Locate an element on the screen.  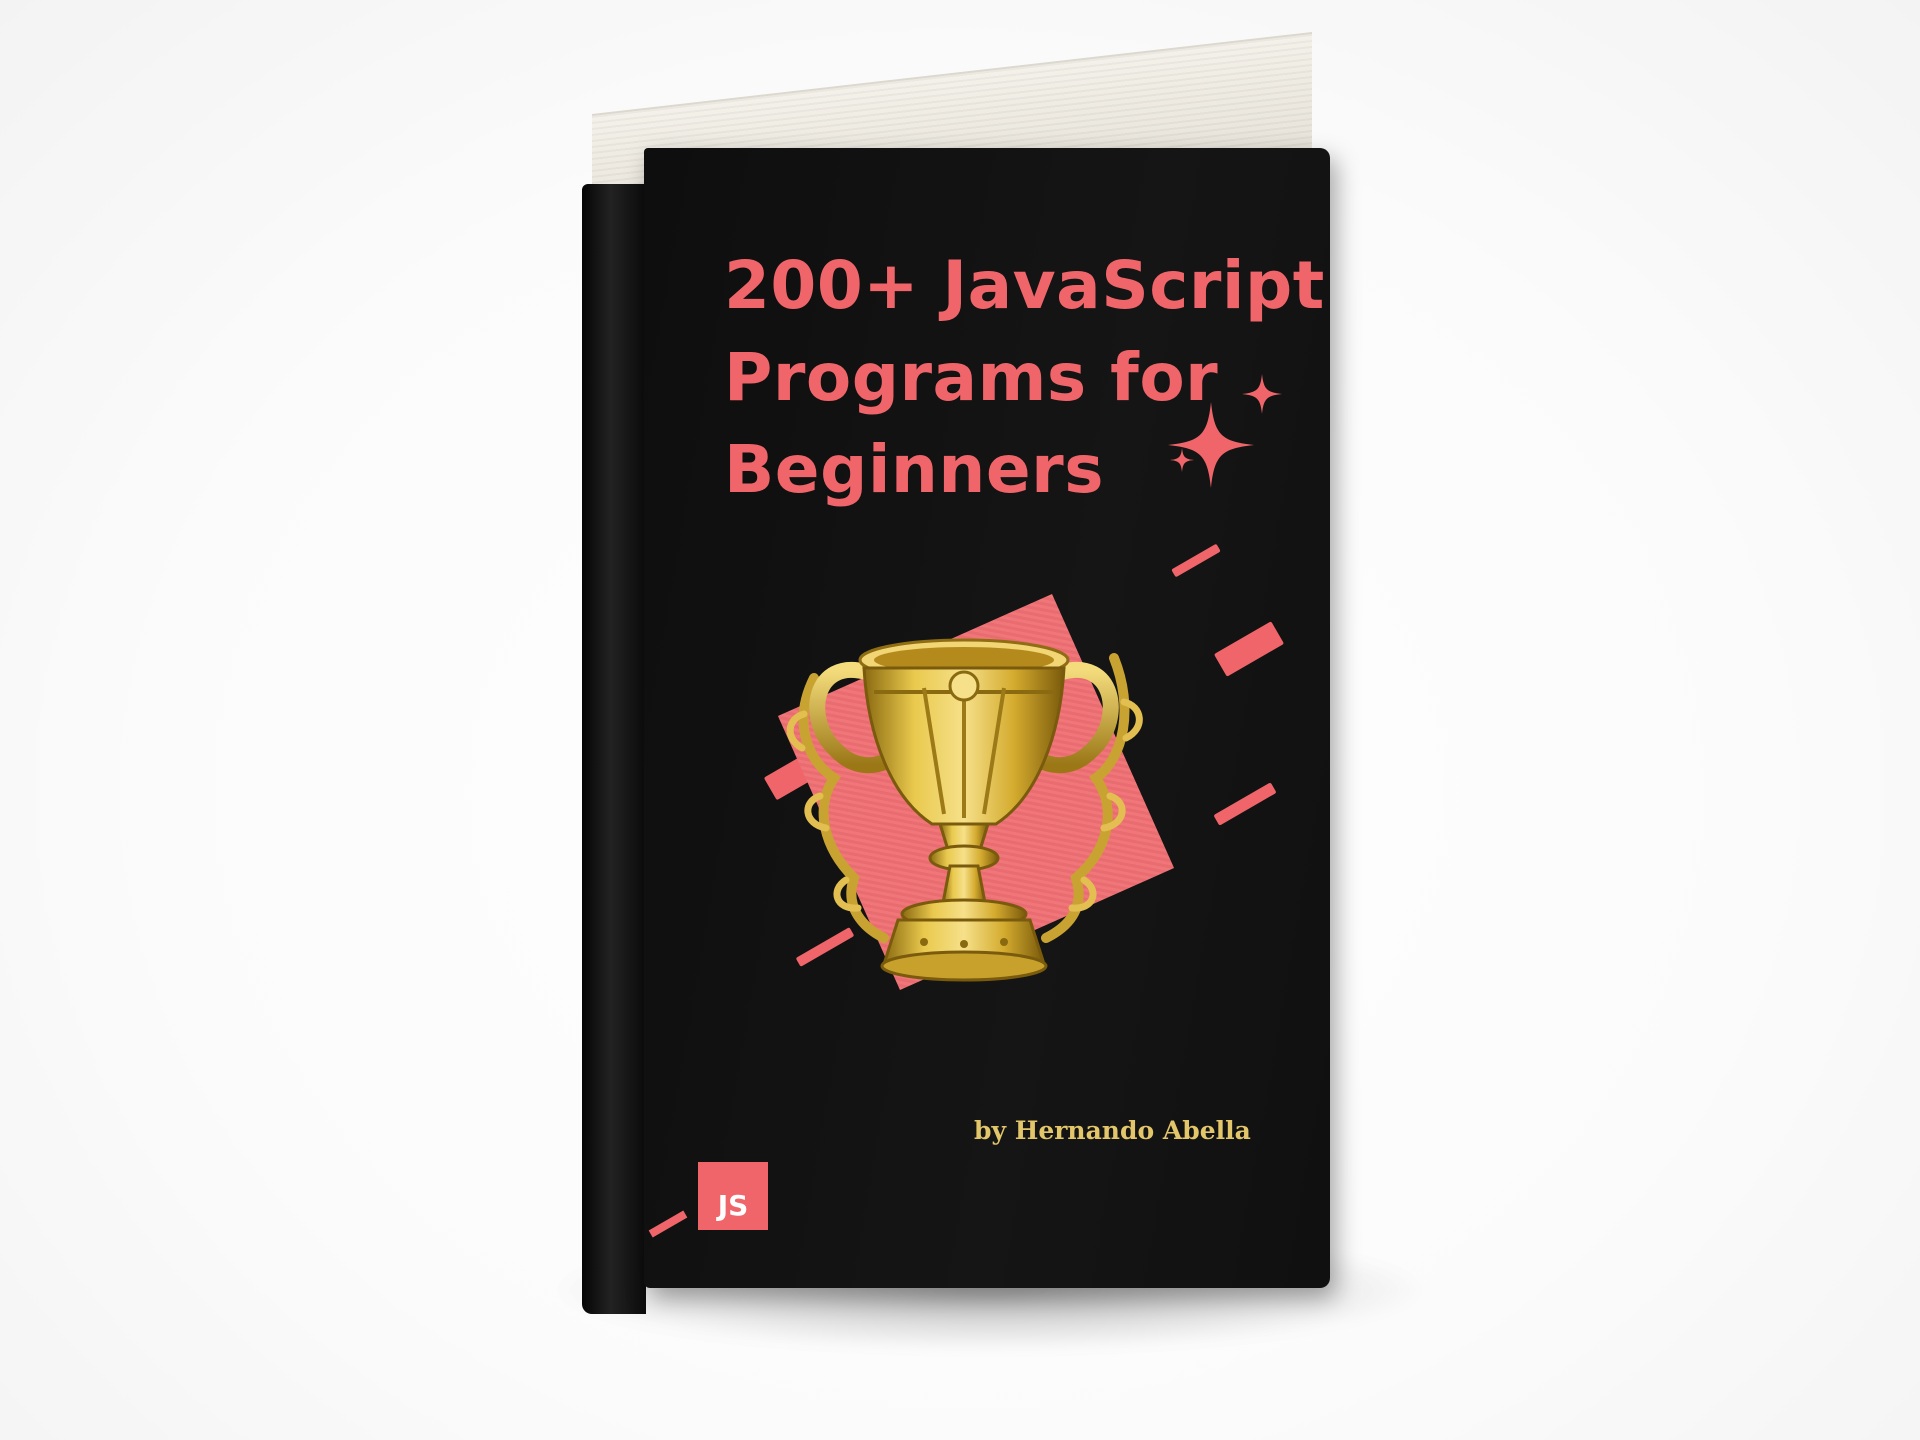
title-line-1: 200+ JavaScript is located at coordinates (1024, 285).